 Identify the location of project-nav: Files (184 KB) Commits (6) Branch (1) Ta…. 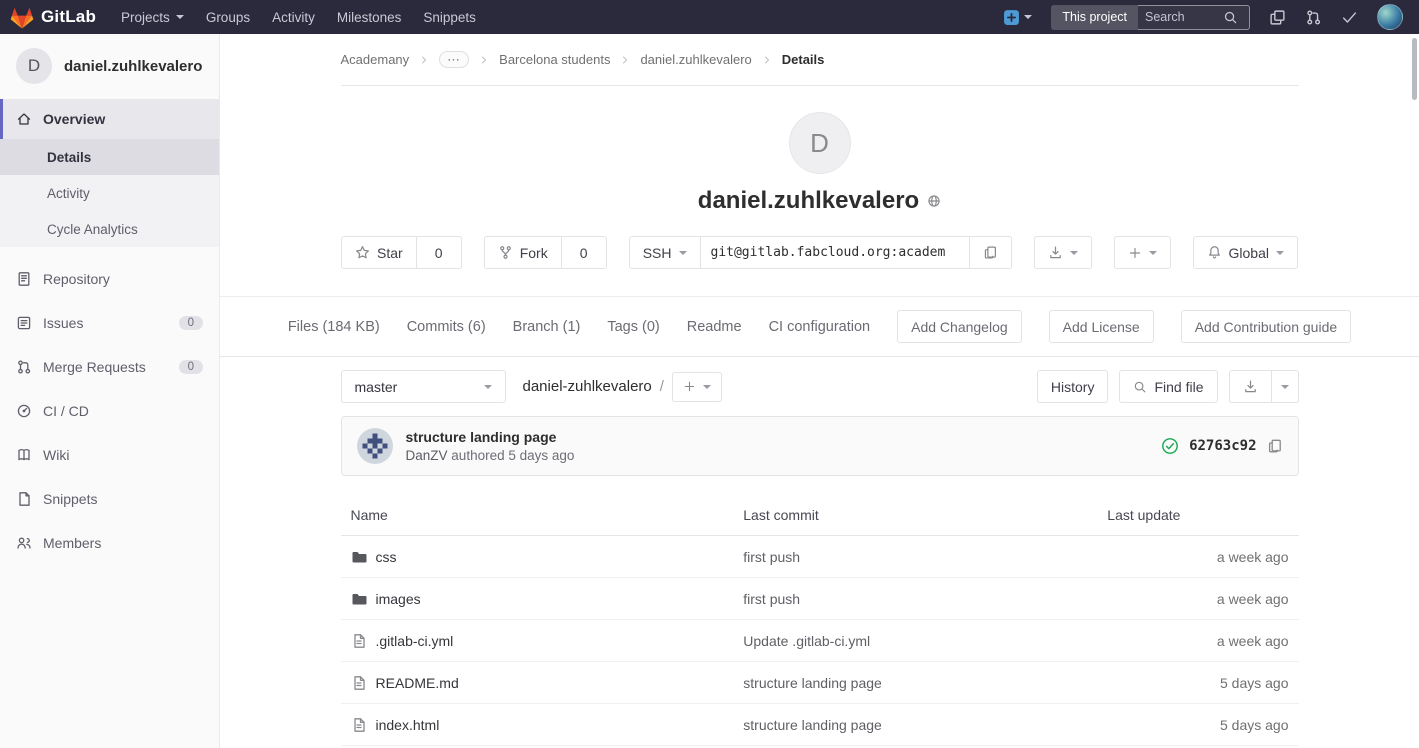
(819, 327).